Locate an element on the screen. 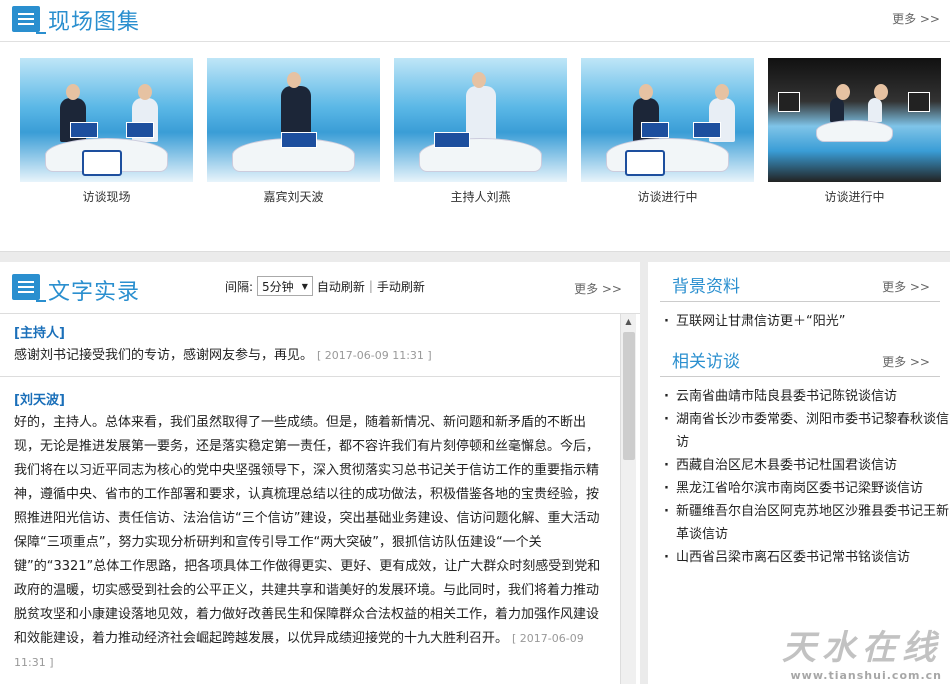  speaker-name: [刘天波] is located at coordinates (39, 400).